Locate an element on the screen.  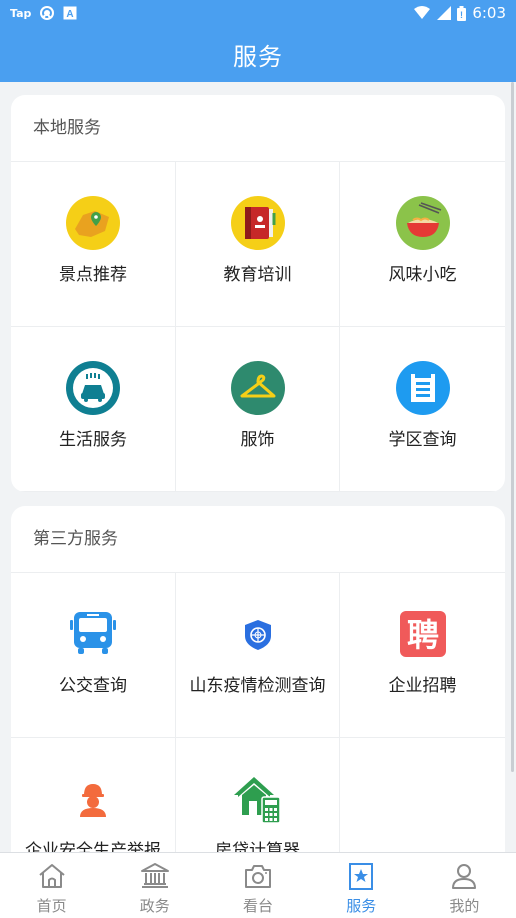
tab-viewing: 看台 is located at coordinates (257, 885).